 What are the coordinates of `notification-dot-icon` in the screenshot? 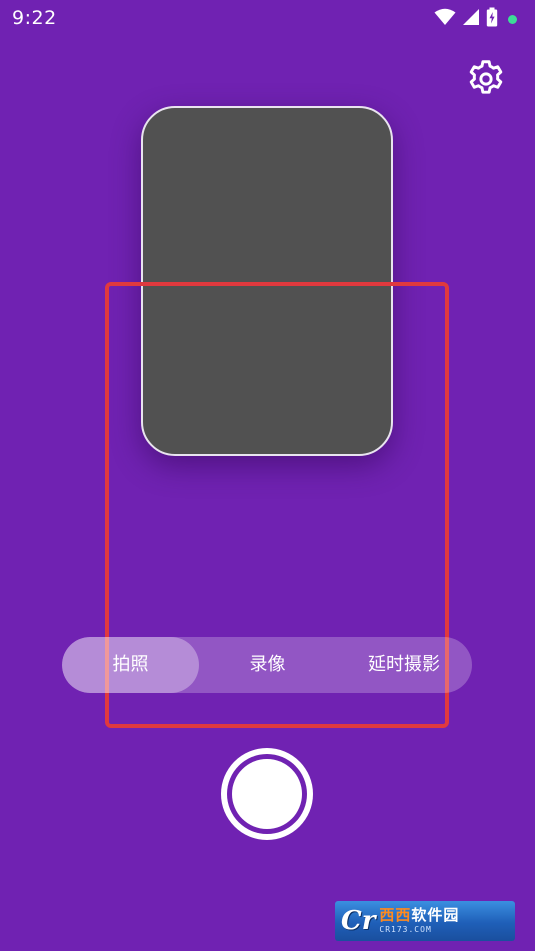 It's located at (512, 19).